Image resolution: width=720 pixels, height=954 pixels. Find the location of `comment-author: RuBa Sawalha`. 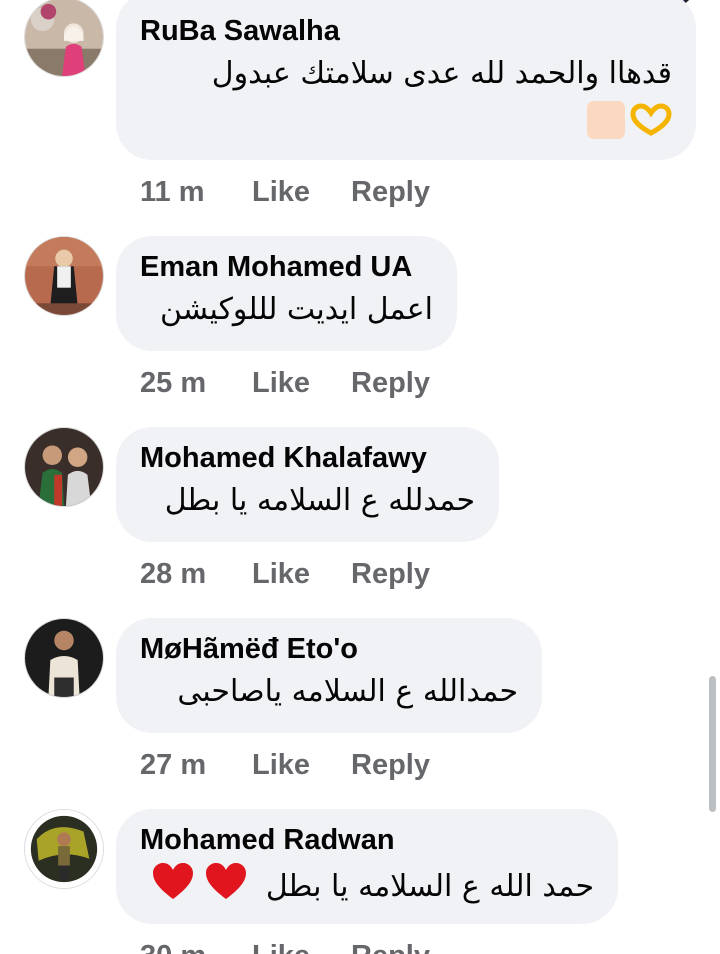

comment-author: RuBa Sawalha is located at coordinates (406, 31).